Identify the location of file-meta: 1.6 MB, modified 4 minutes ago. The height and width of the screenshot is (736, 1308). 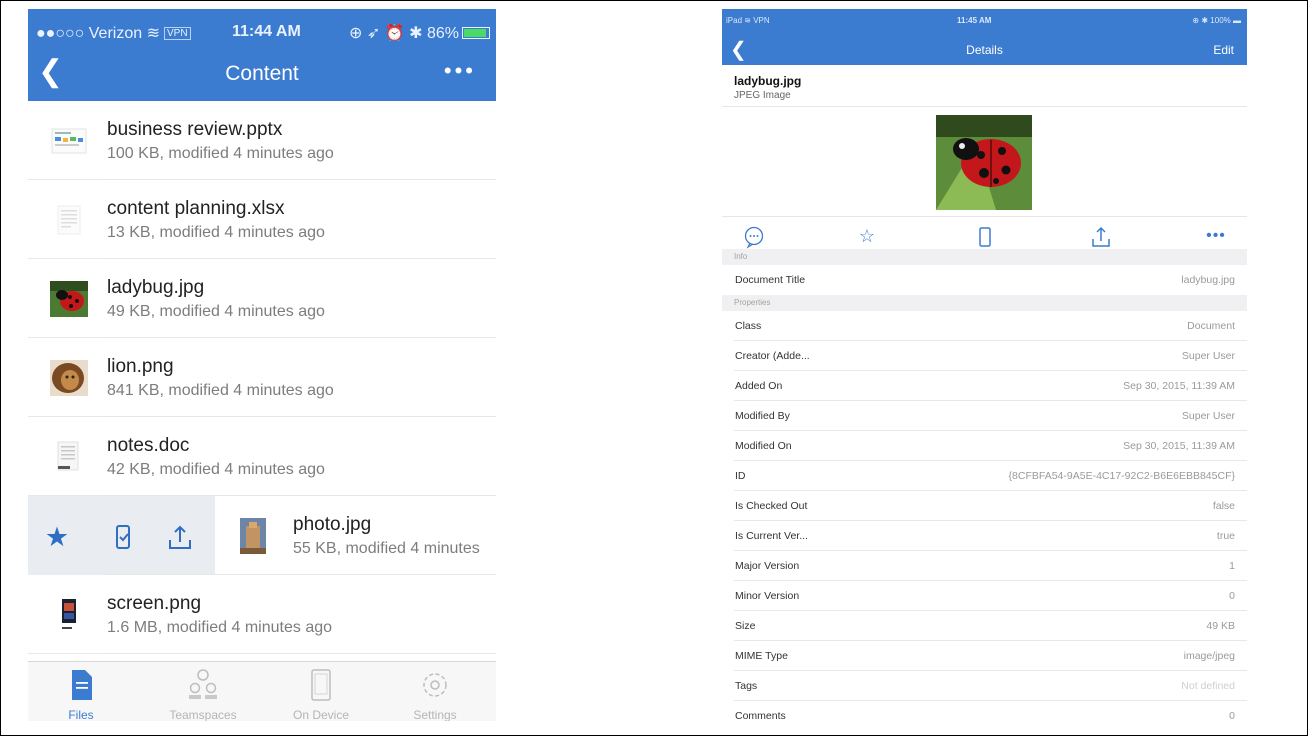
(220, 627).